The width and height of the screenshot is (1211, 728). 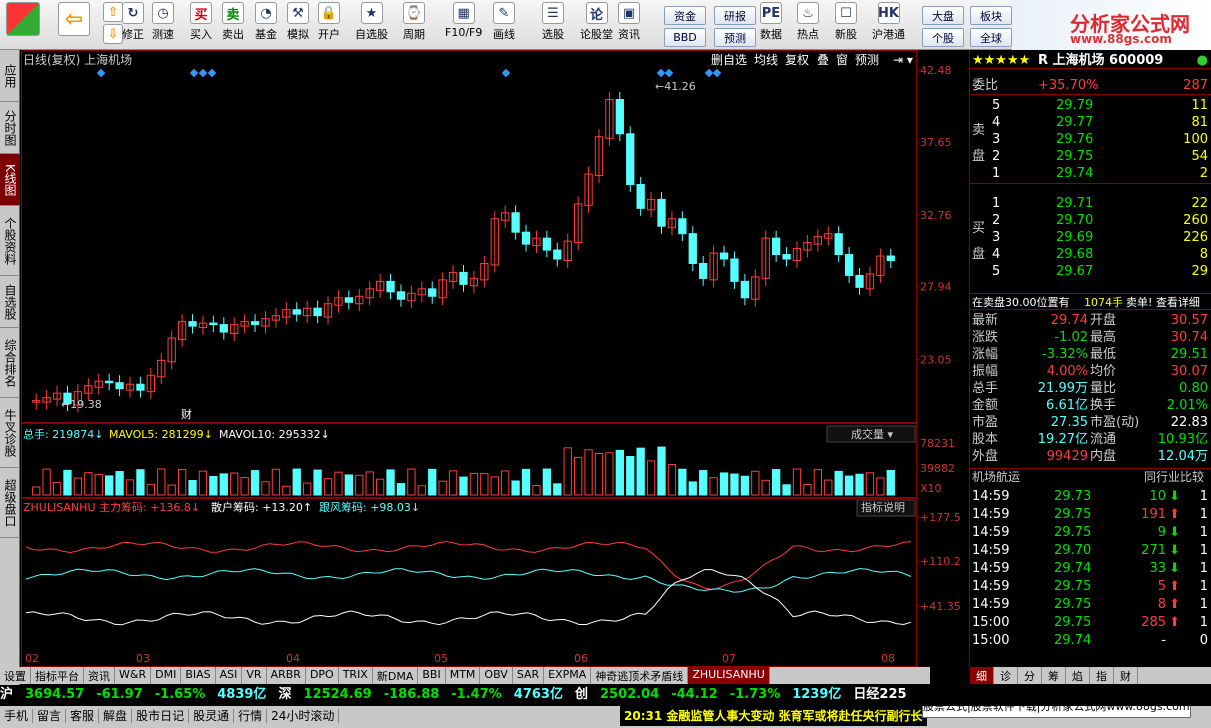 What do you see at coordinates (10, 302) in the screenshot?
I see `left-tab-4: 自选股` at bounding box center [10, 302].